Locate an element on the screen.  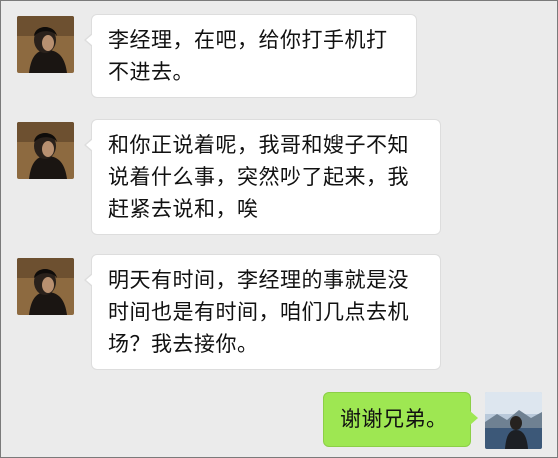
message-text: 和你正说着呢，我哥和嫂子不知说着什么事，突然吵了起来，我赶紧去说和，唉 is located at coordinates (258, 177).